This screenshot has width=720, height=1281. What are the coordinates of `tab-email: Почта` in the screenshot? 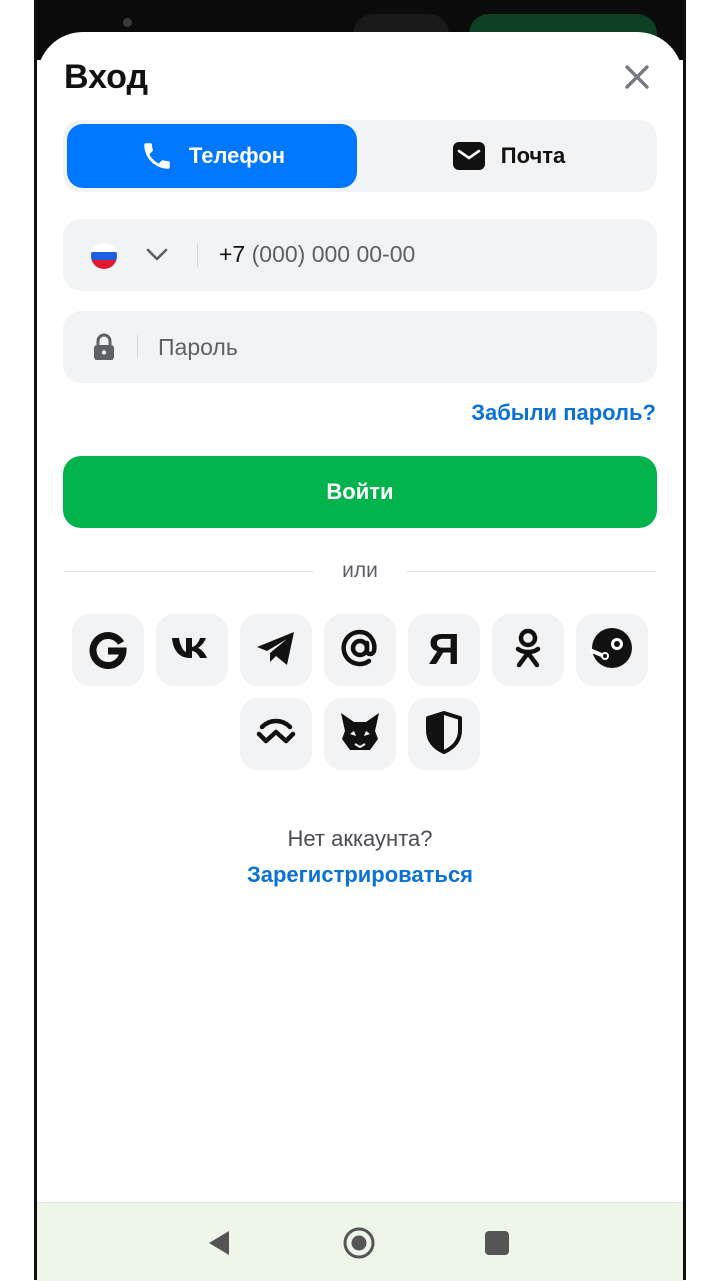 It's located at (508, 156).